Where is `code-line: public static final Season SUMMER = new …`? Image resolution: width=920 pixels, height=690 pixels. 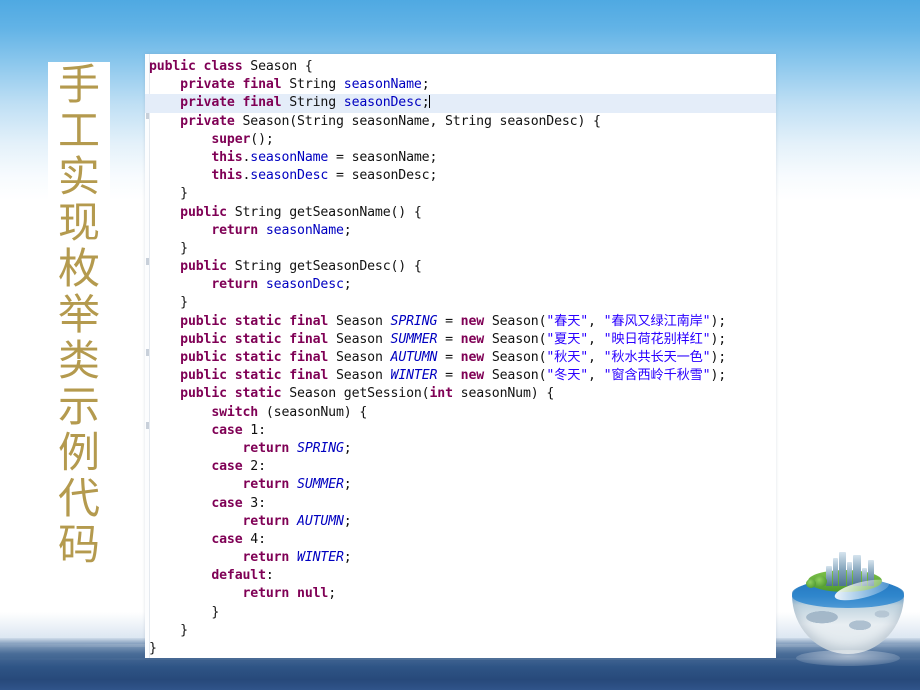 code-line: public static final Season SUMMER = new … is located at coordinates (460, 340).